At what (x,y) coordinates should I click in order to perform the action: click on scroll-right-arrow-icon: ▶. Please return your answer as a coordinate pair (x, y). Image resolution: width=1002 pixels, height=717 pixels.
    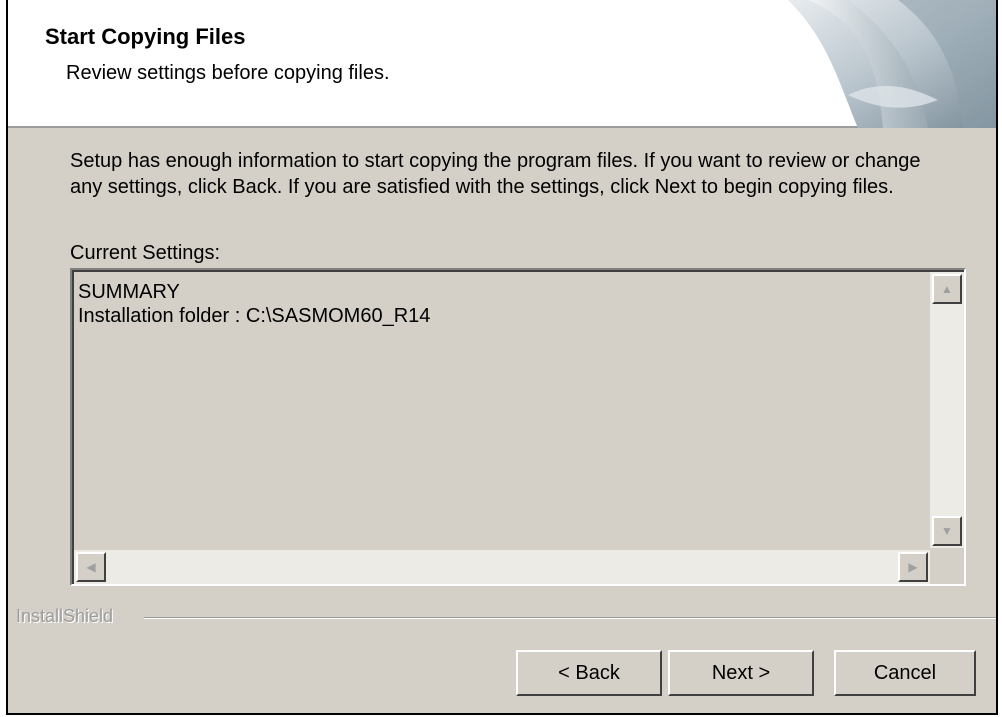
    Looking at the image, I should click on (913, 567).